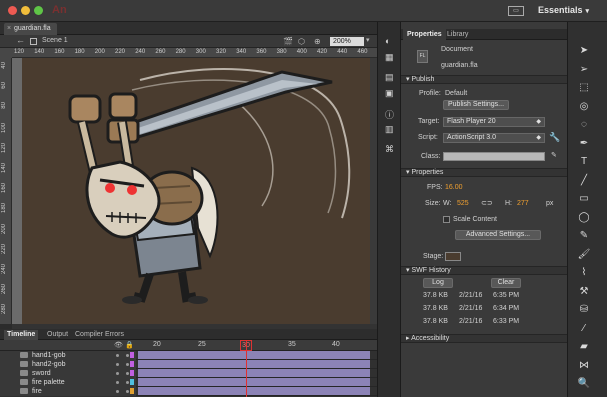  Describe the element at coordinates (55, 40) in the screenshot. I see `scene-label: Scene 1` at that location.